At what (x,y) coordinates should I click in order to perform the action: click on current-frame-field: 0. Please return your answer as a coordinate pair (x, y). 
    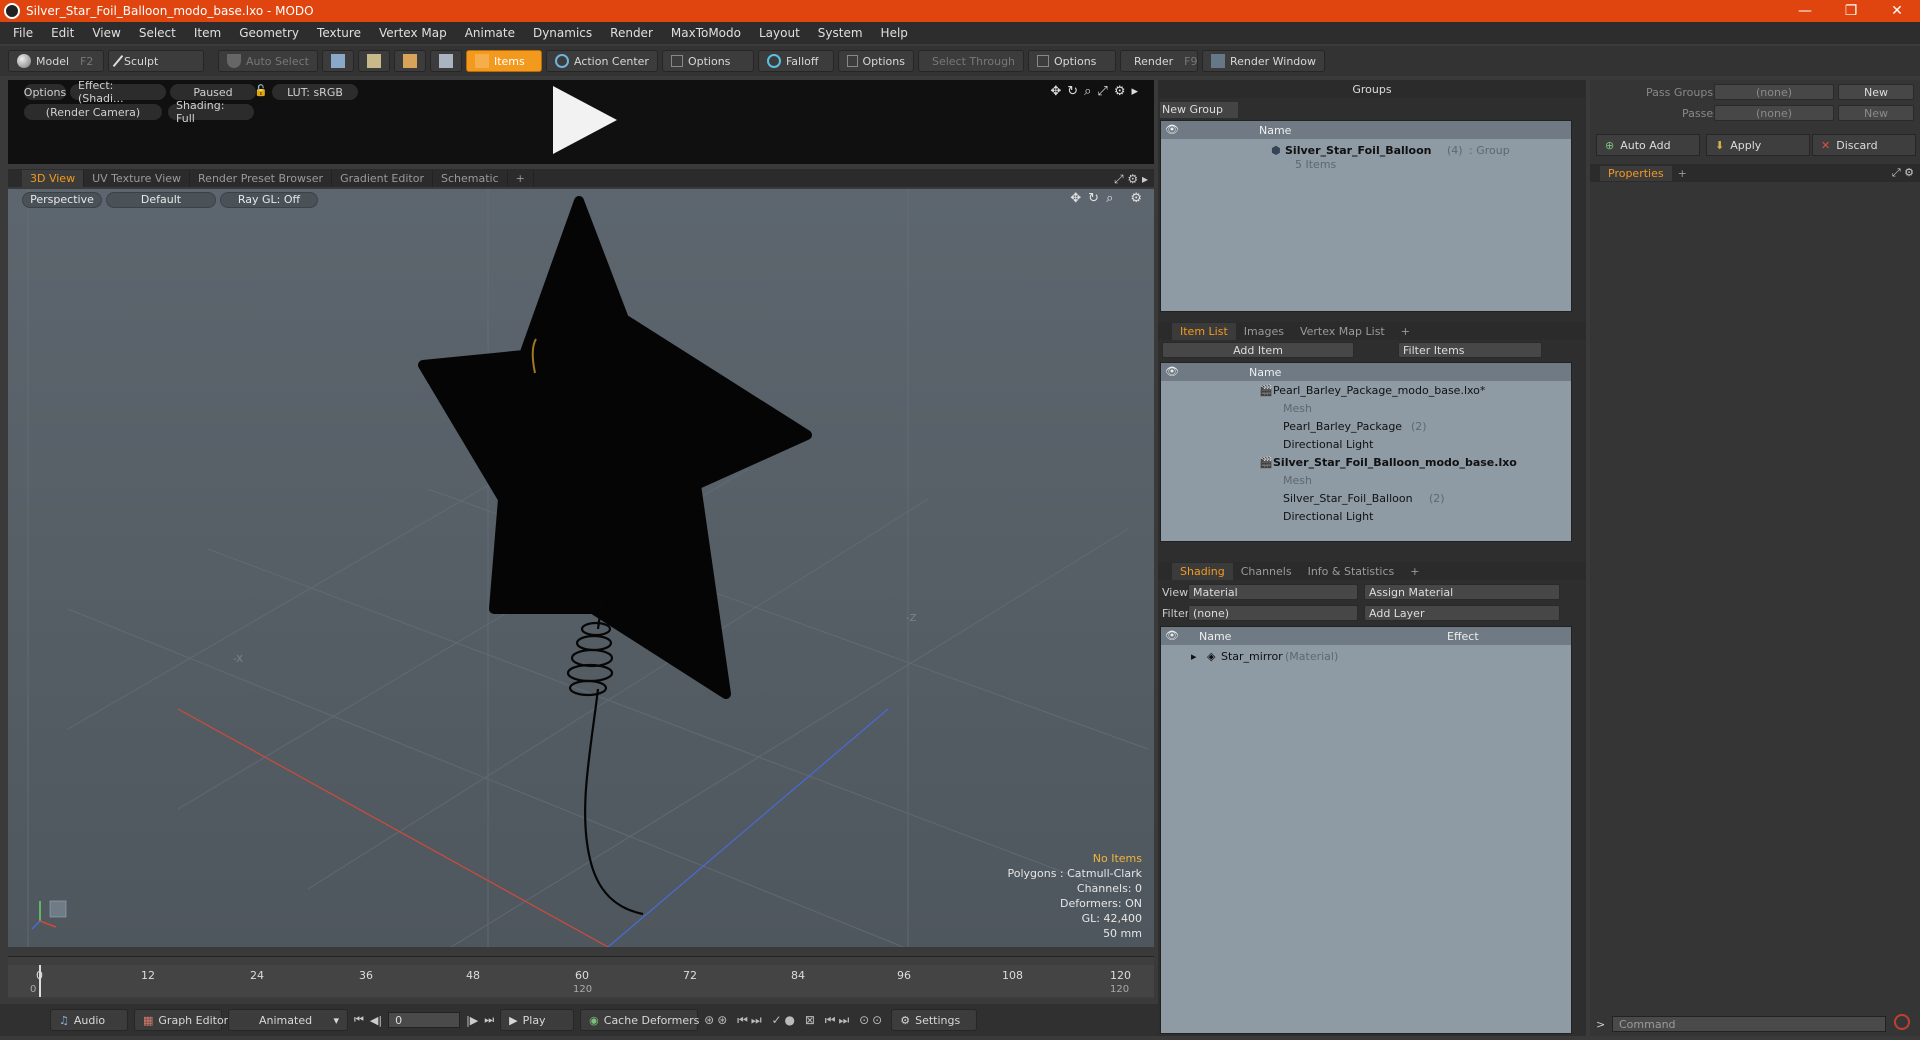
    Looking at the image, I should click on (424, 1020).